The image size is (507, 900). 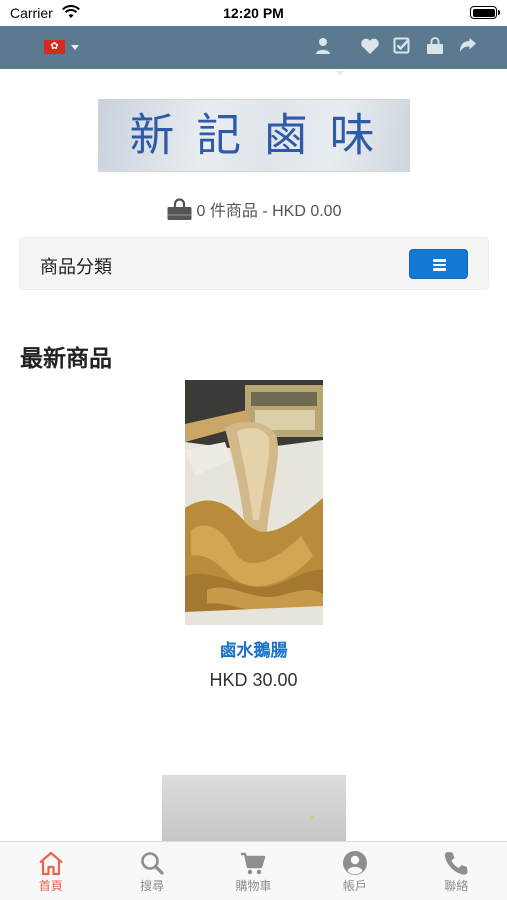 What do you see at coordinates (254, 263) in the screenshot?
I see `category-bar: 商品分類` at bounding box center [254, 263].